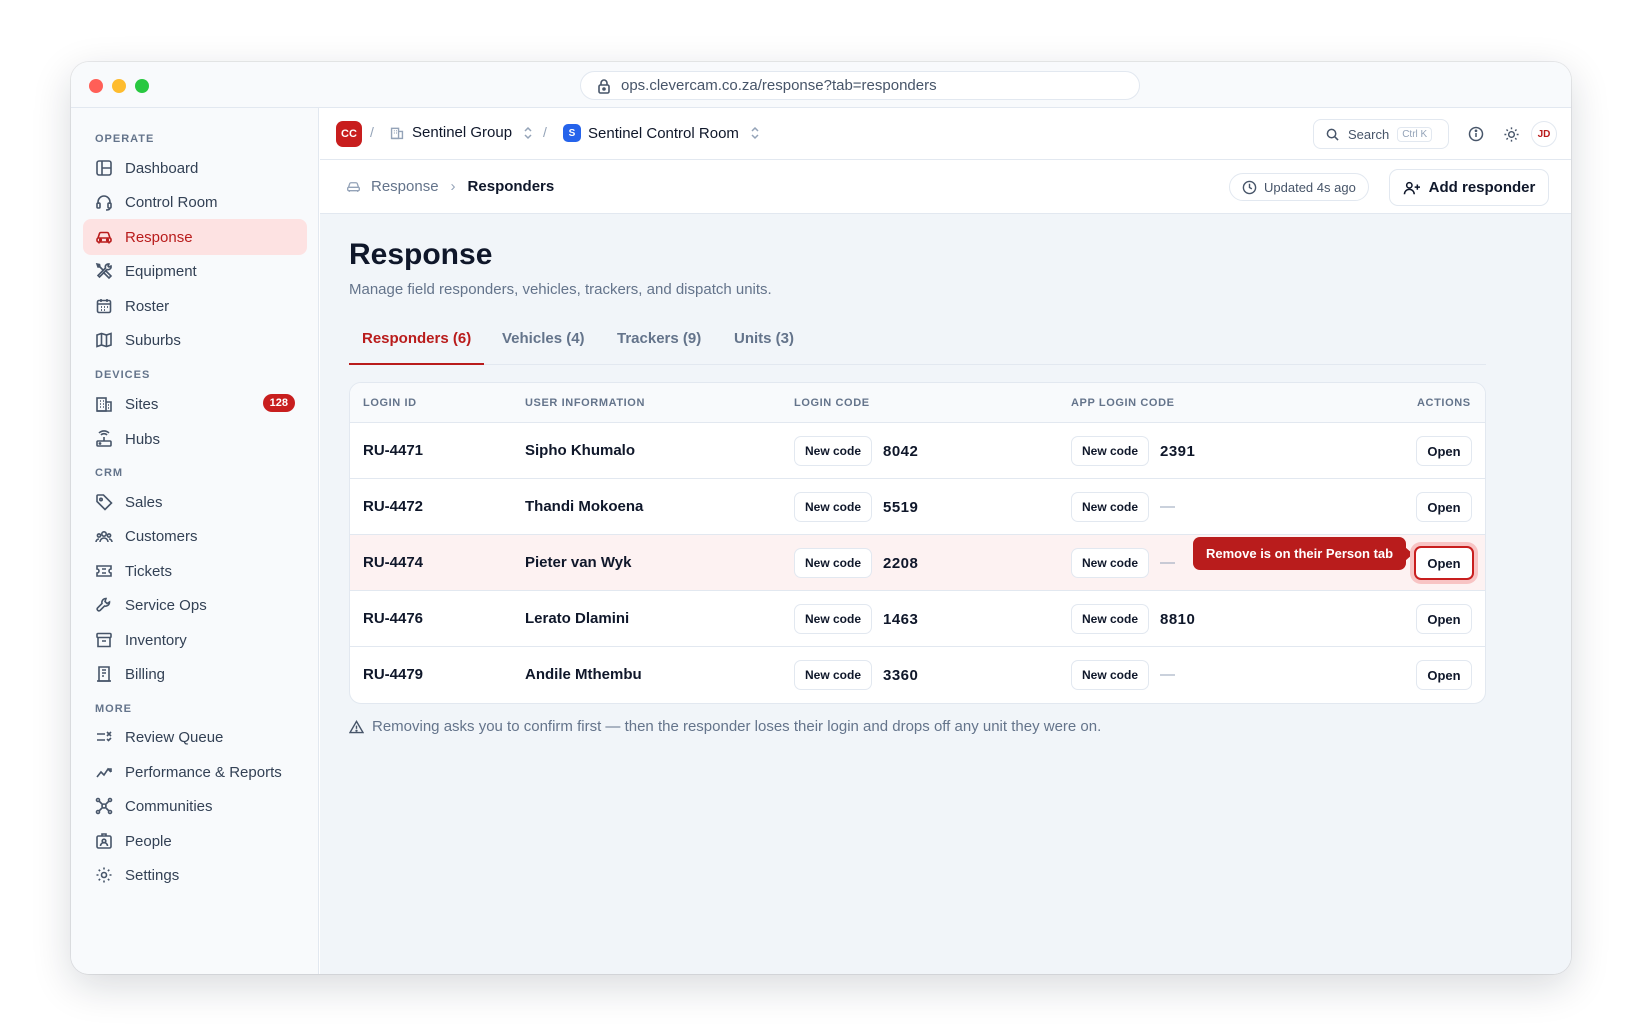 The height and width of the screenshot is (1036, 1640). I want to click on sidebar-item-label: Inventory, so click(156, 640).